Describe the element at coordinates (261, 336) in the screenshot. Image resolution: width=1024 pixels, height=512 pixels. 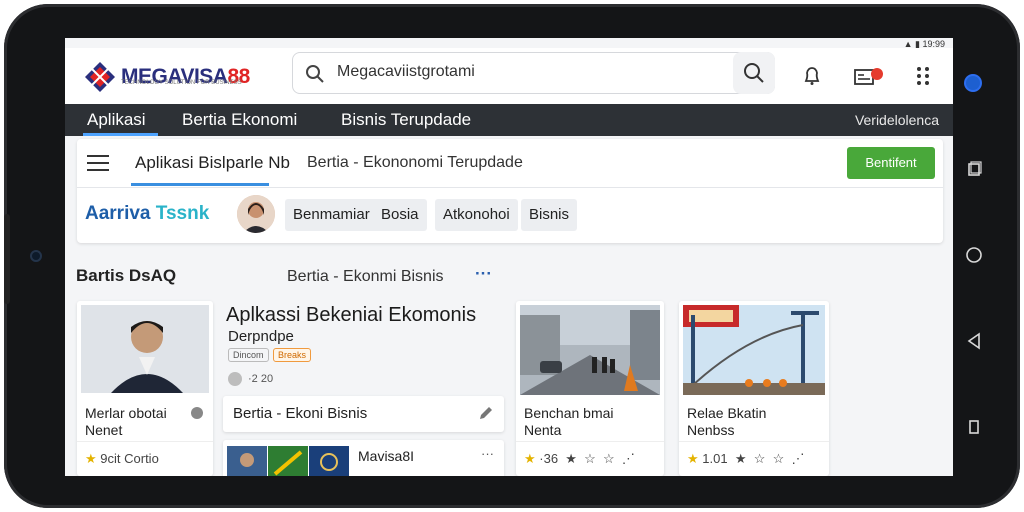
I see `article-subtitle: Derpndpe` at that location.